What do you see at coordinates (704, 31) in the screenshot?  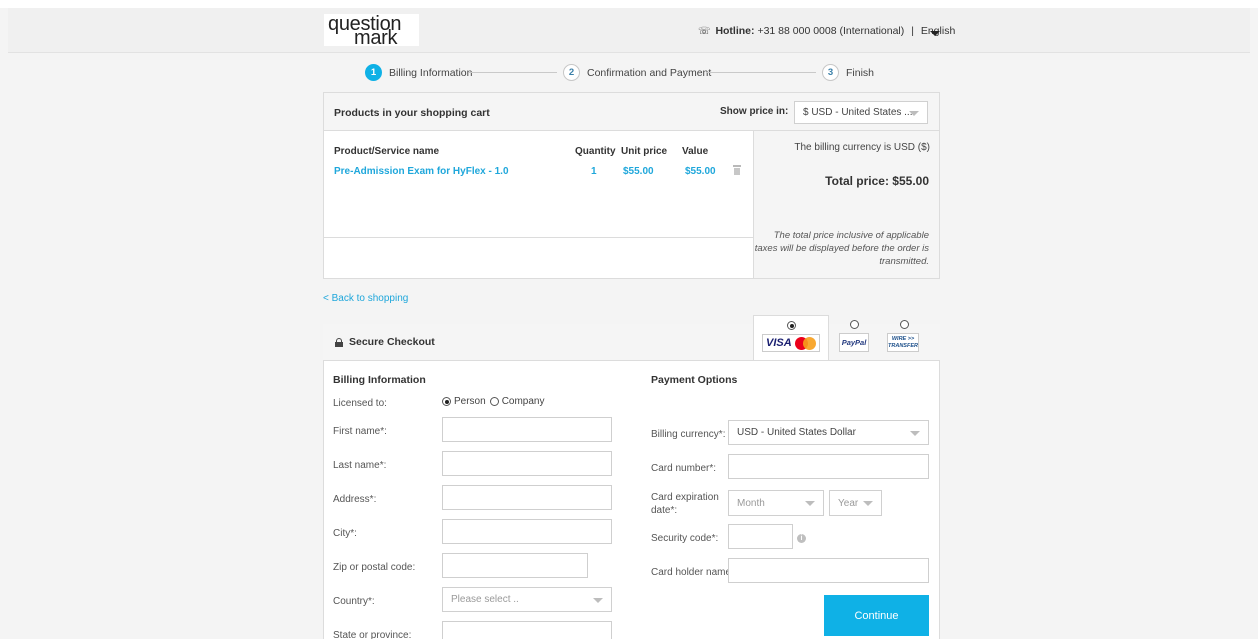 I see `phone-icon: ☏` at bounding box center [704, 31].